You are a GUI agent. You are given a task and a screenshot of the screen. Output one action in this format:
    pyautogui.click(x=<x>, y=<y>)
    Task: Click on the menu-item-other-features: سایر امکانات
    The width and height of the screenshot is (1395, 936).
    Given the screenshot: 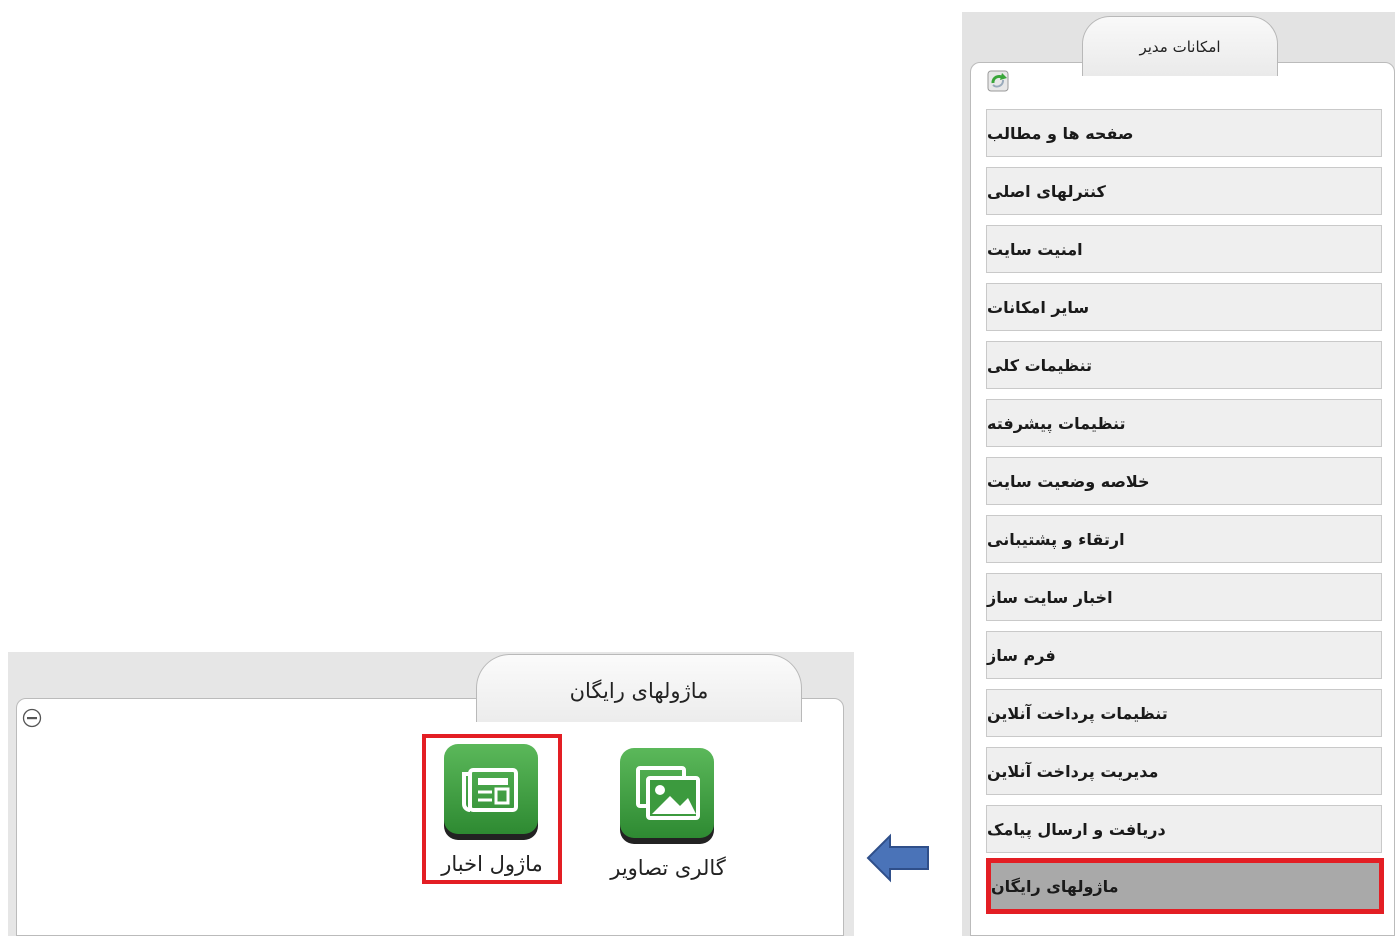 What is the action you would take?
    pyautogui.click(x=1184, y=307)
    